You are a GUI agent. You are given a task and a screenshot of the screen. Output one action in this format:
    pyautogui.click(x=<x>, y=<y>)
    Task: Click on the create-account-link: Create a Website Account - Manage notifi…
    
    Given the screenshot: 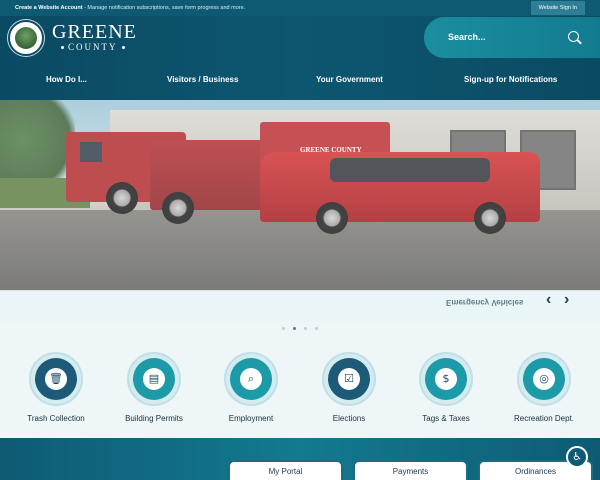 What is the action you would take?
    pyautogui.click(x=130, y=8)
    